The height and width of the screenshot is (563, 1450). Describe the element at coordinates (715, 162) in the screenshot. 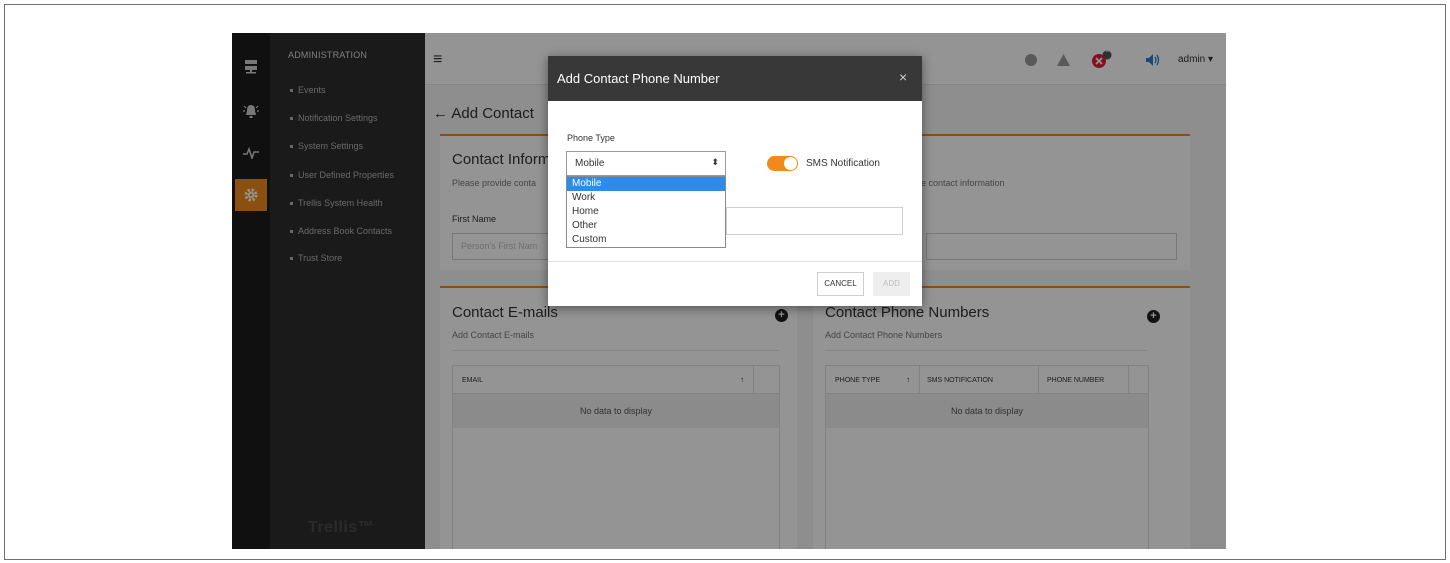

I see `select-updown-icon: ⬍` at that location.